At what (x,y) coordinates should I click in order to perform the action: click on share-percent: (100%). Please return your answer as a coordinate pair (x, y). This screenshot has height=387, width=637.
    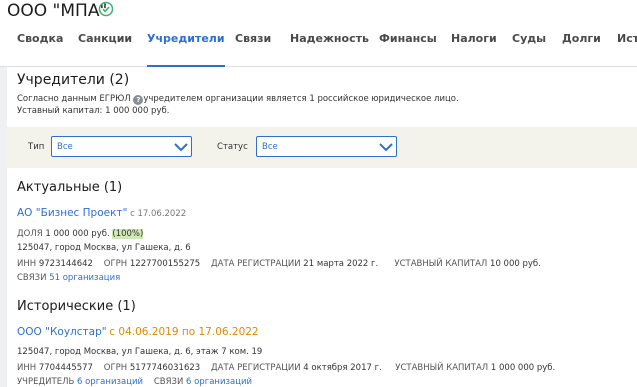
    Looking at the image, I should click on (128, 234).